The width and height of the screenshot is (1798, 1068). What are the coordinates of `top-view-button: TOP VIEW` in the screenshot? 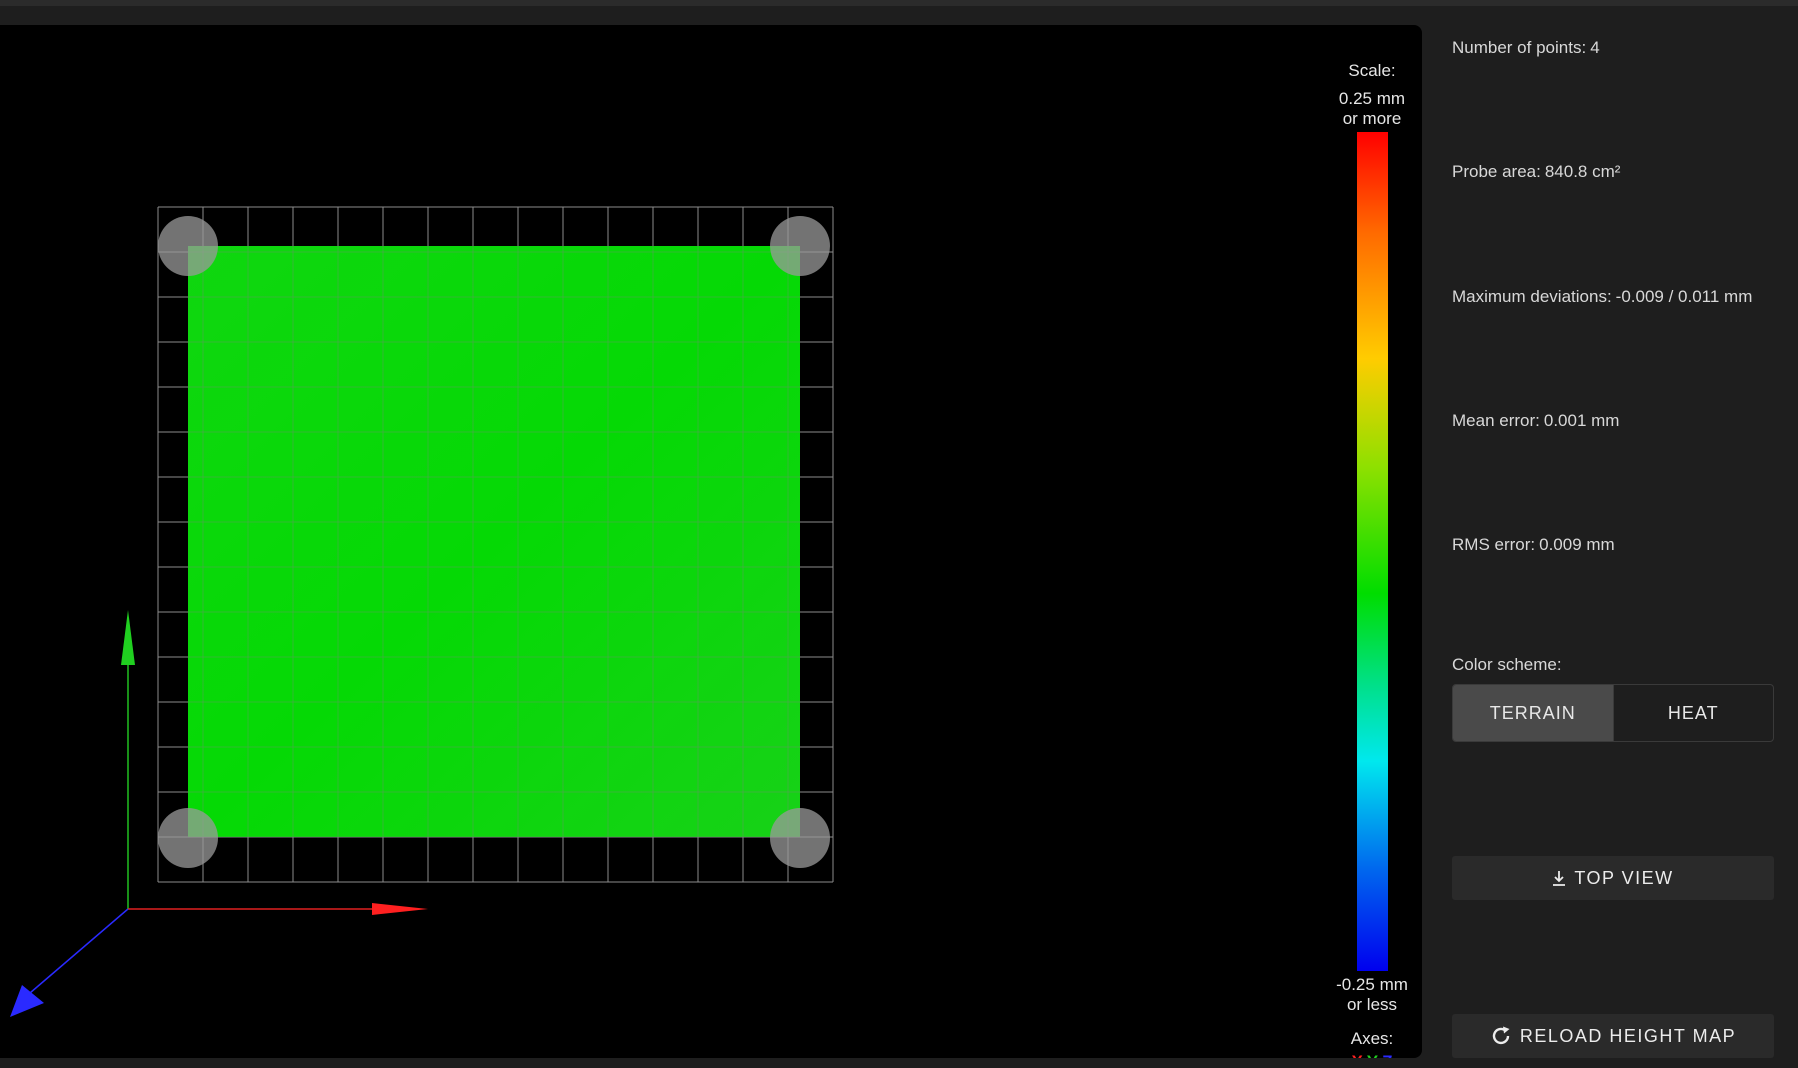 It's located at (1613, 878).